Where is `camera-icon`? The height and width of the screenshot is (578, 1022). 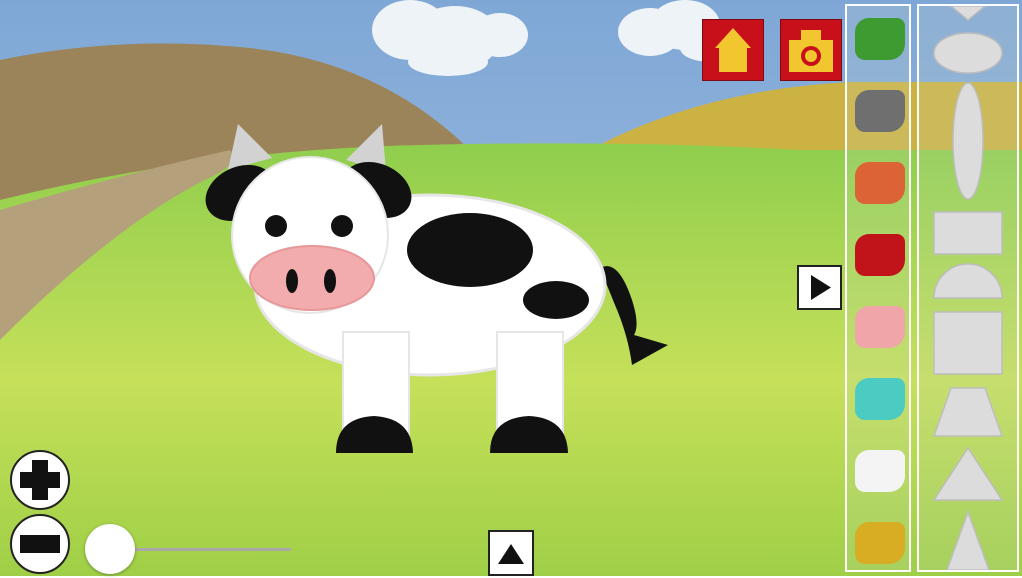 camera-icon is located at coordinates (811, 51).